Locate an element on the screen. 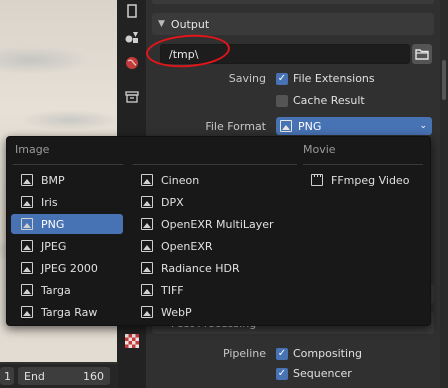  file-extensions-checkbox: ✓ File Extensions is located at coordinates (325, 78).